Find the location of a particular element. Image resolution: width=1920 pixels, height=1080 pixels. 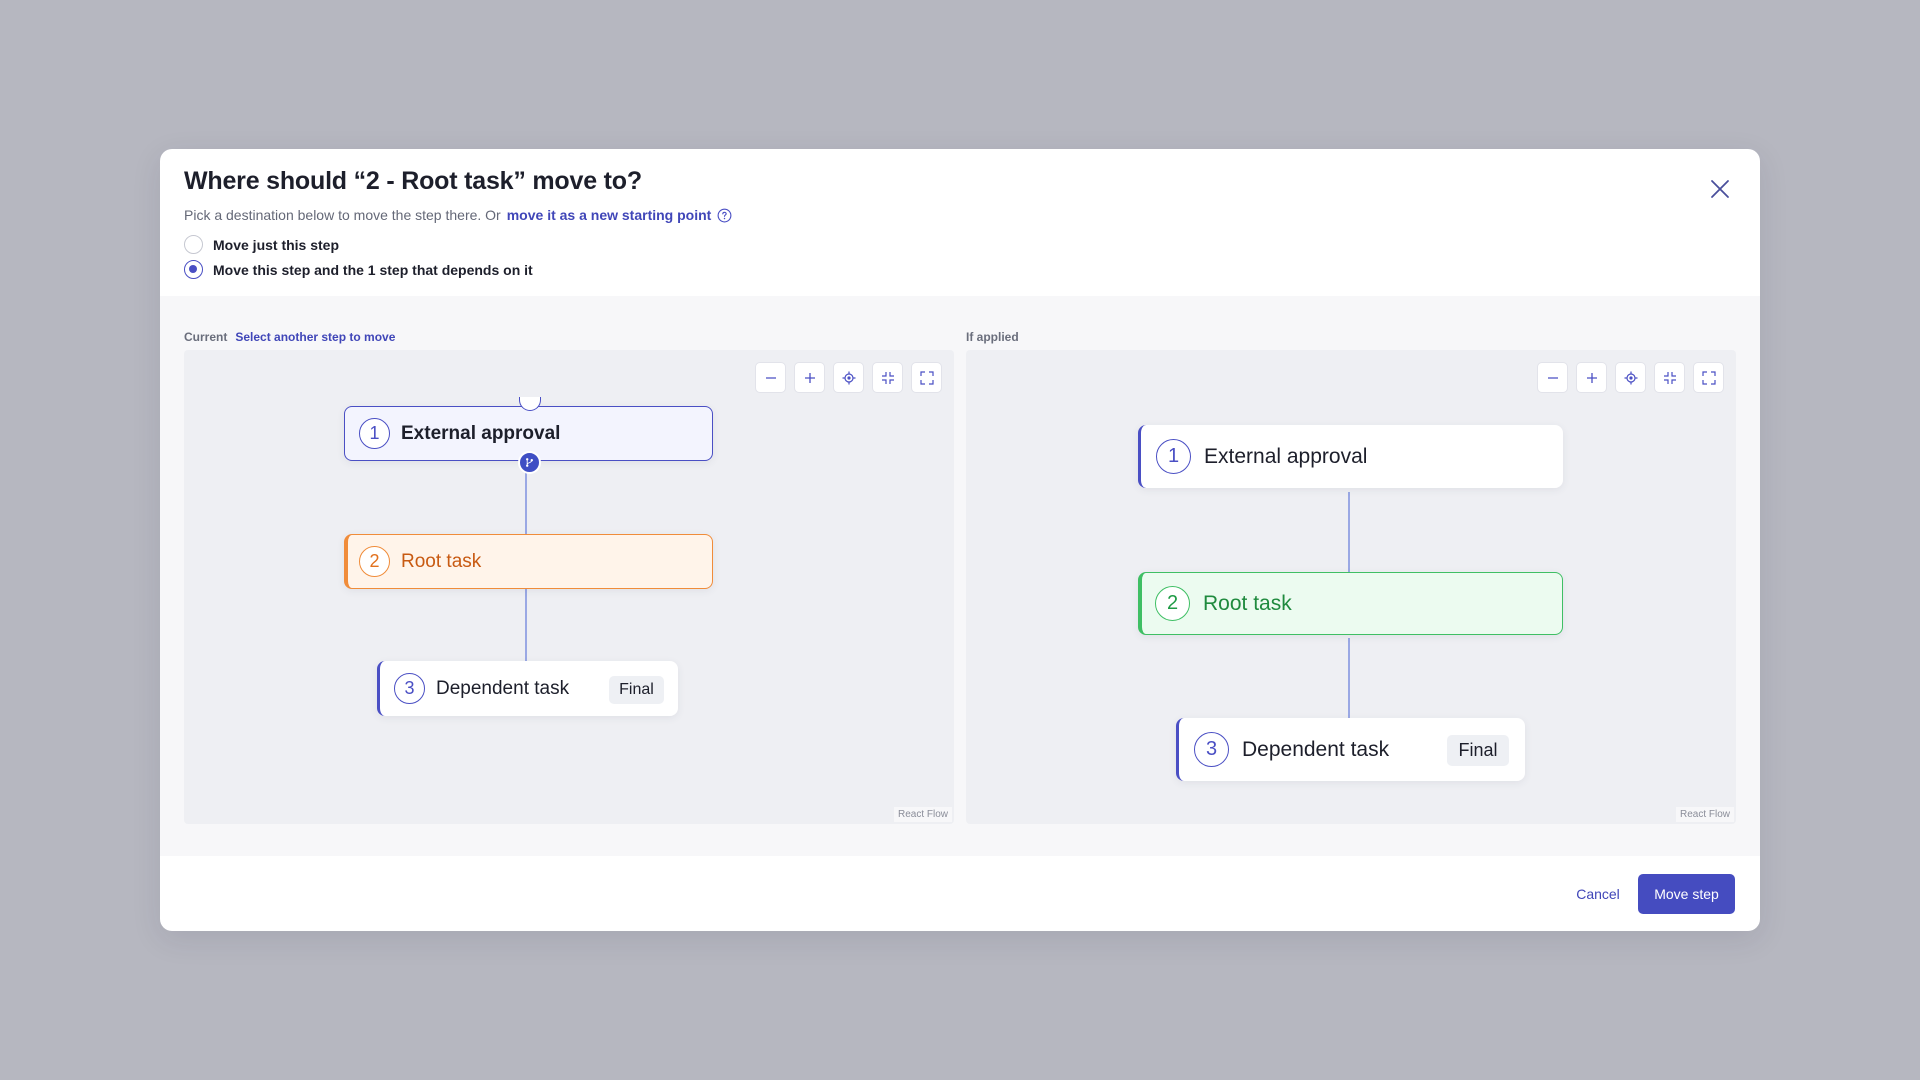

node-root-task-placed: 2 Root task is located at coordinates (1350, 603).